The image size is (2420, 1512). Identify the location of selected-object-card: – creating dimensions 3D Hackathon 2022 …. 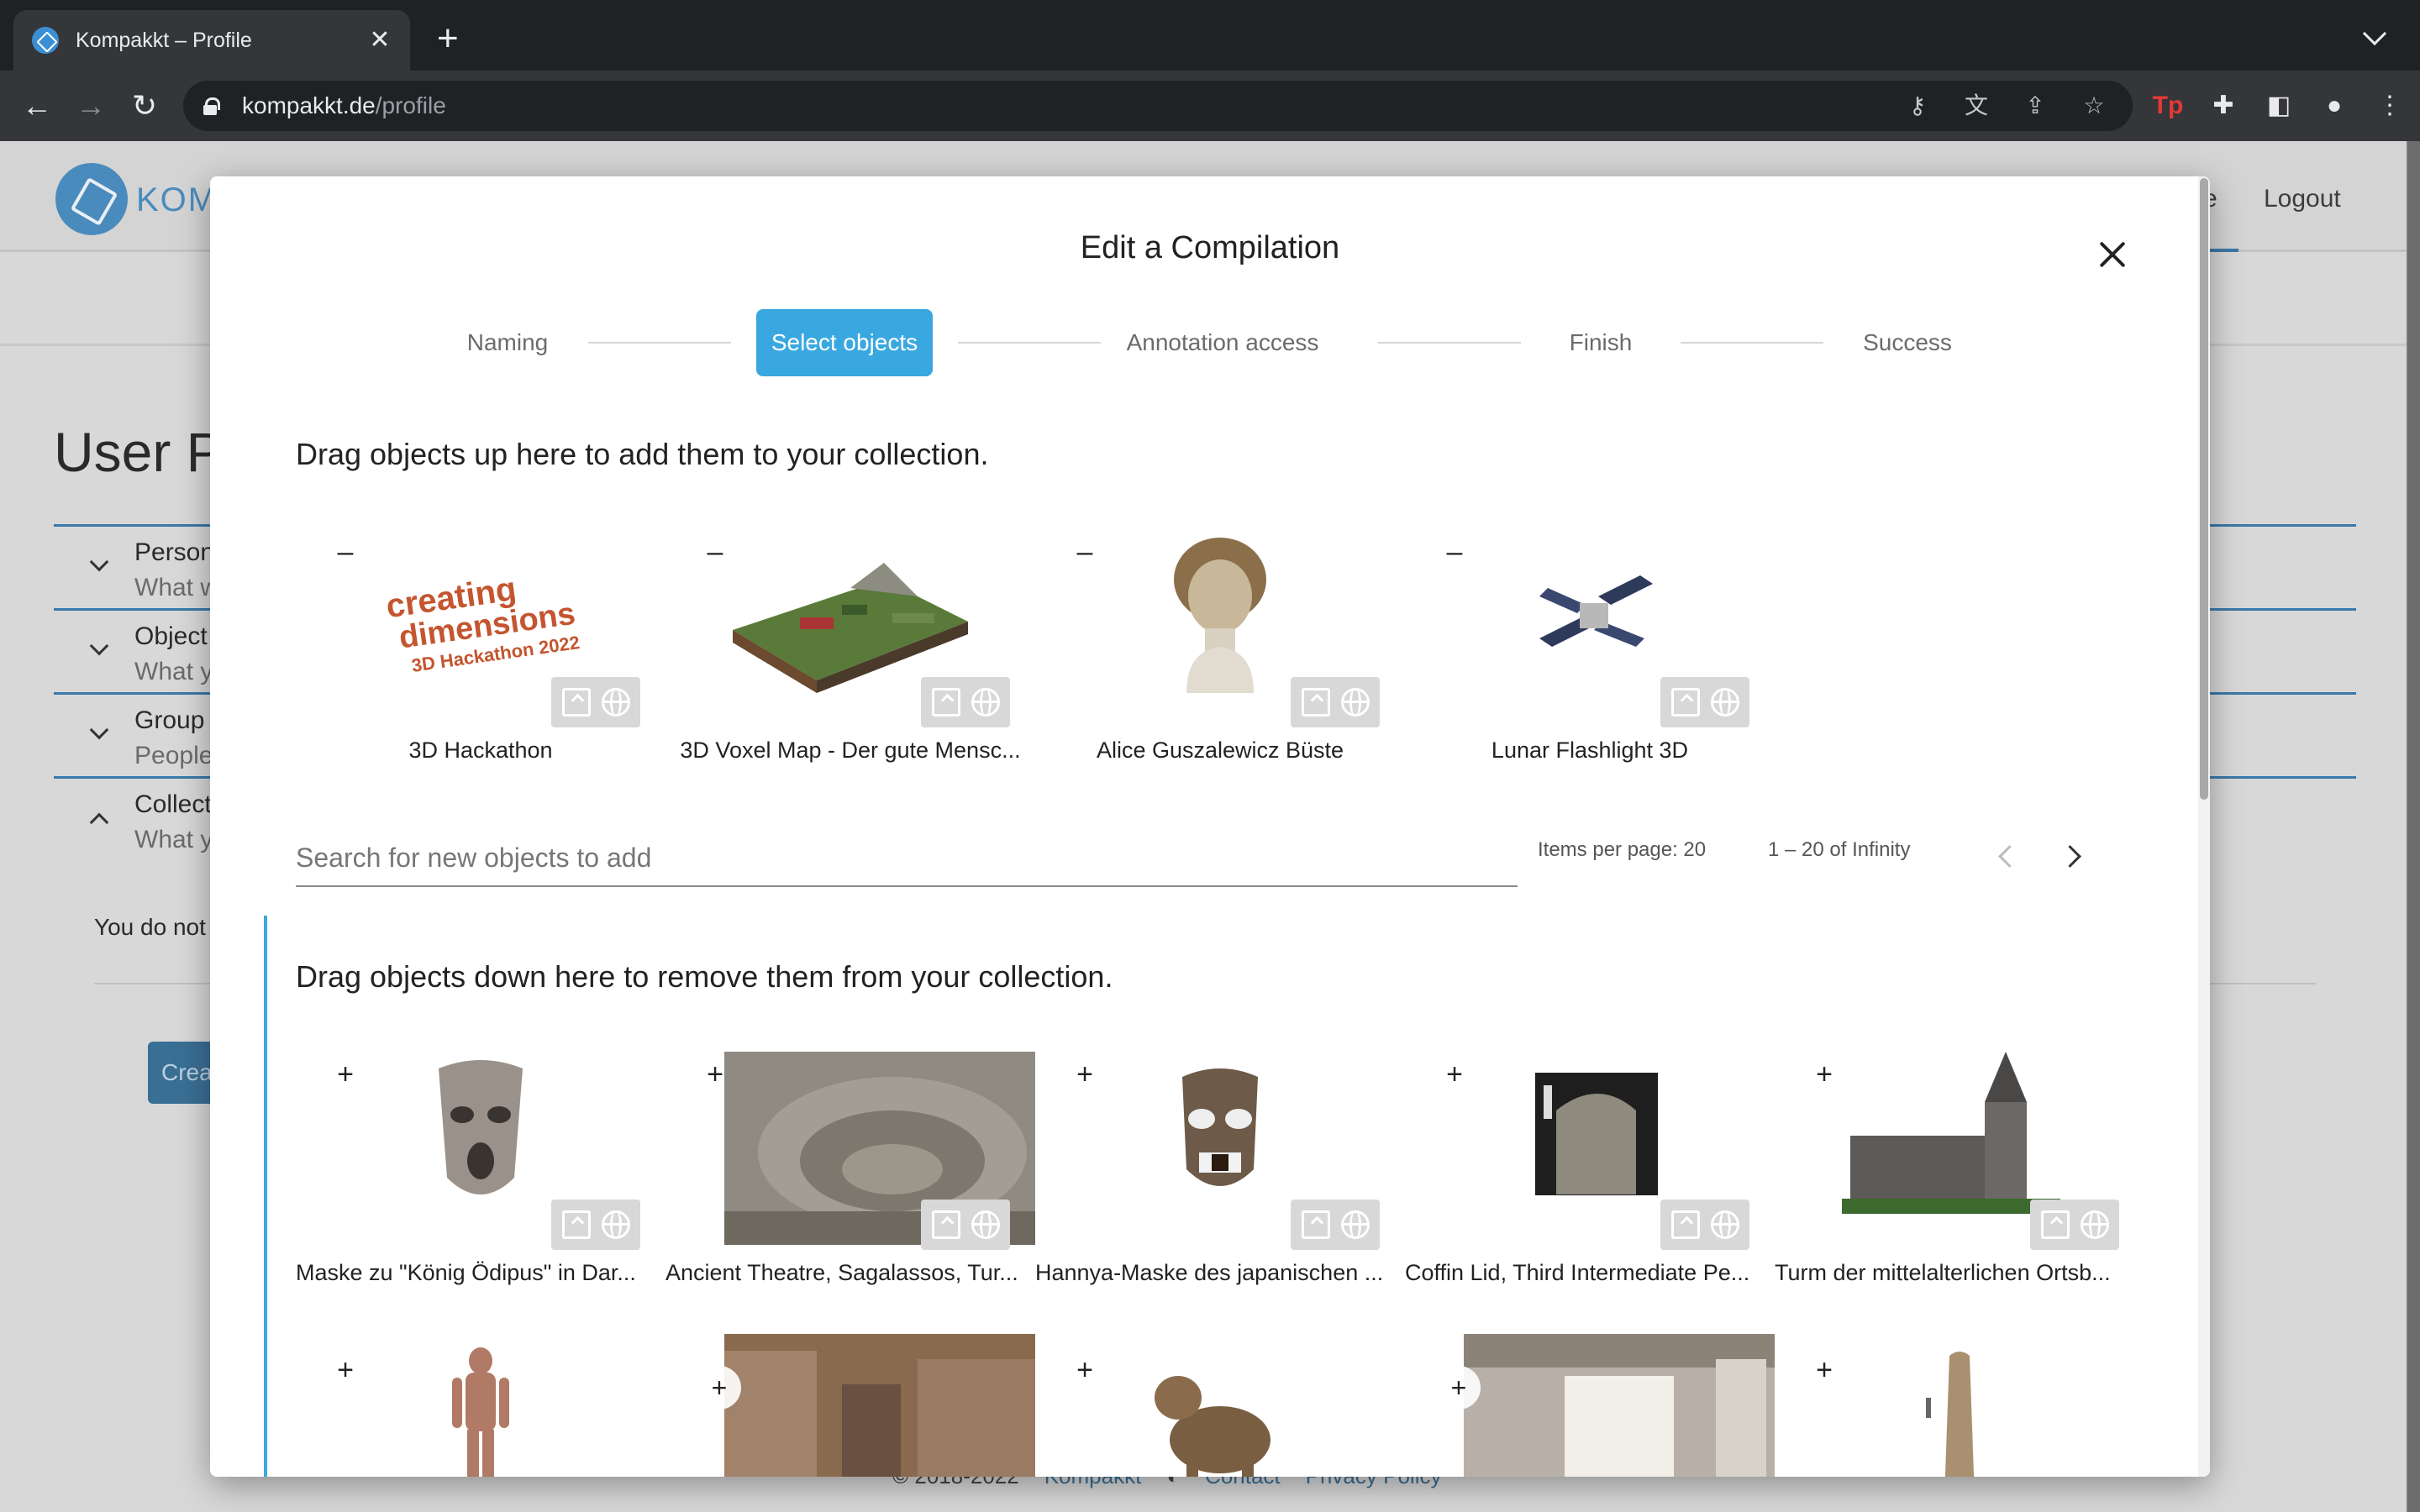
(472, 646).